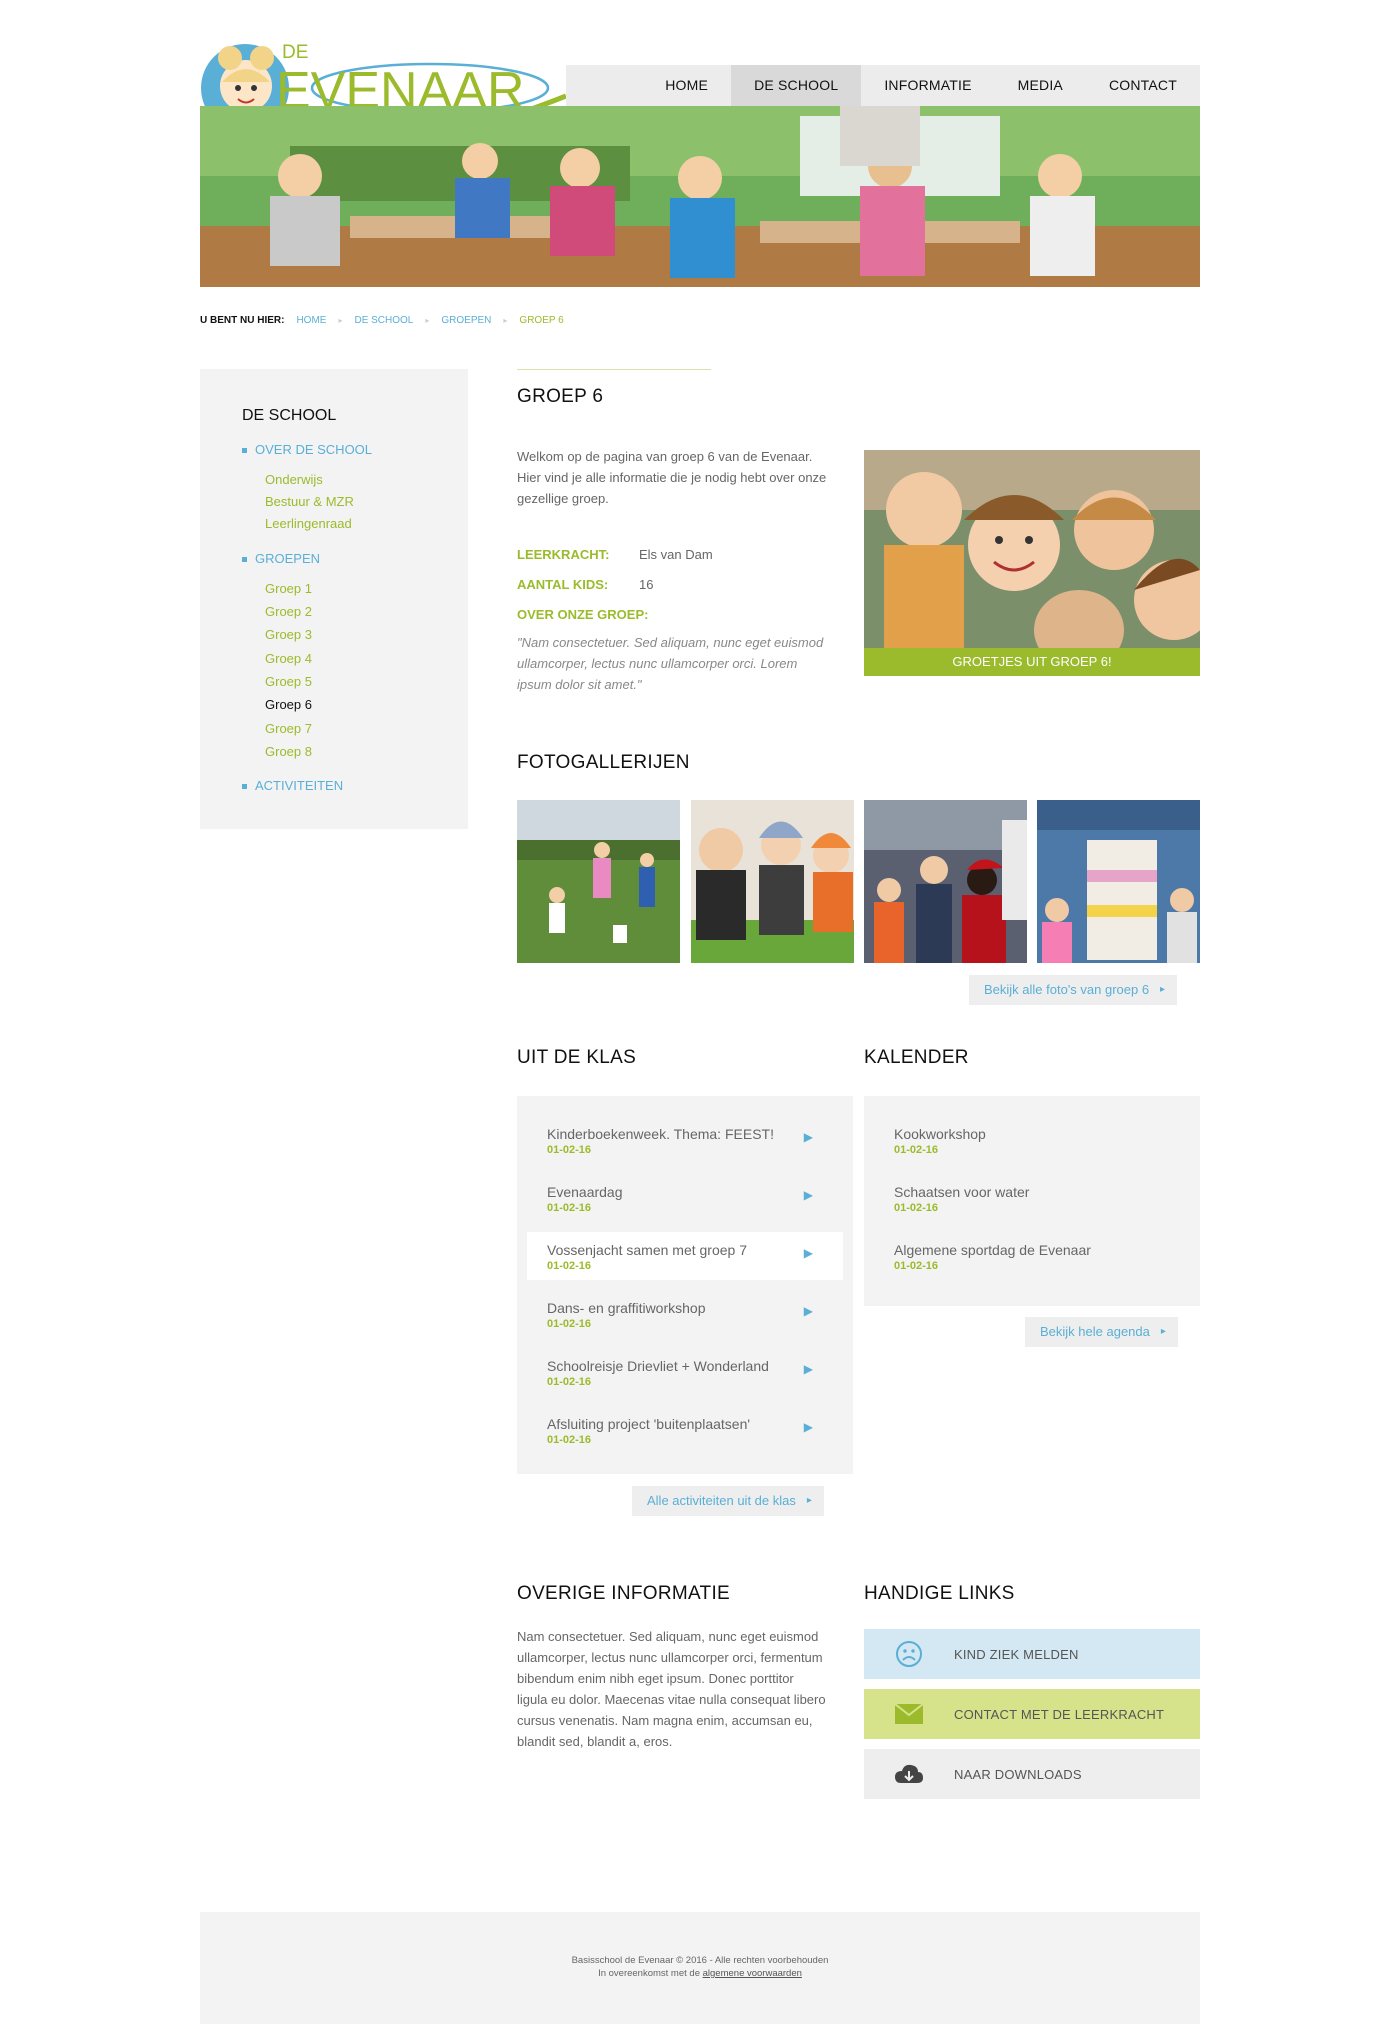 The image size is (1400, 2024). I want to click on breadcrumb-groepen: GROEPEN, so click(466, 320).